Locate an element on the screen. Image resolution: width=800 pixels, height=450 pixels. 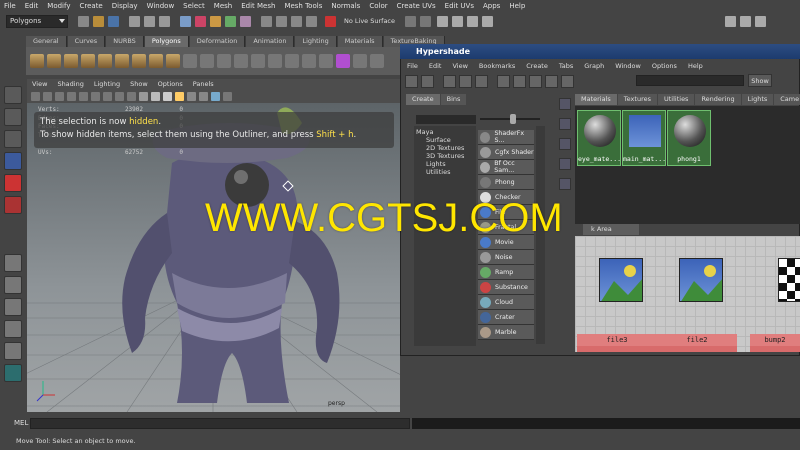
image-plane-icon is located at coordinates (59, 96).